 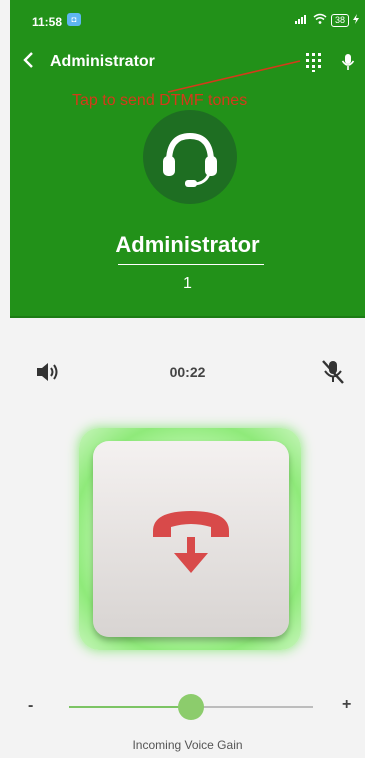 I want to click on mic-muted-icon, so click(x=333, y=372).